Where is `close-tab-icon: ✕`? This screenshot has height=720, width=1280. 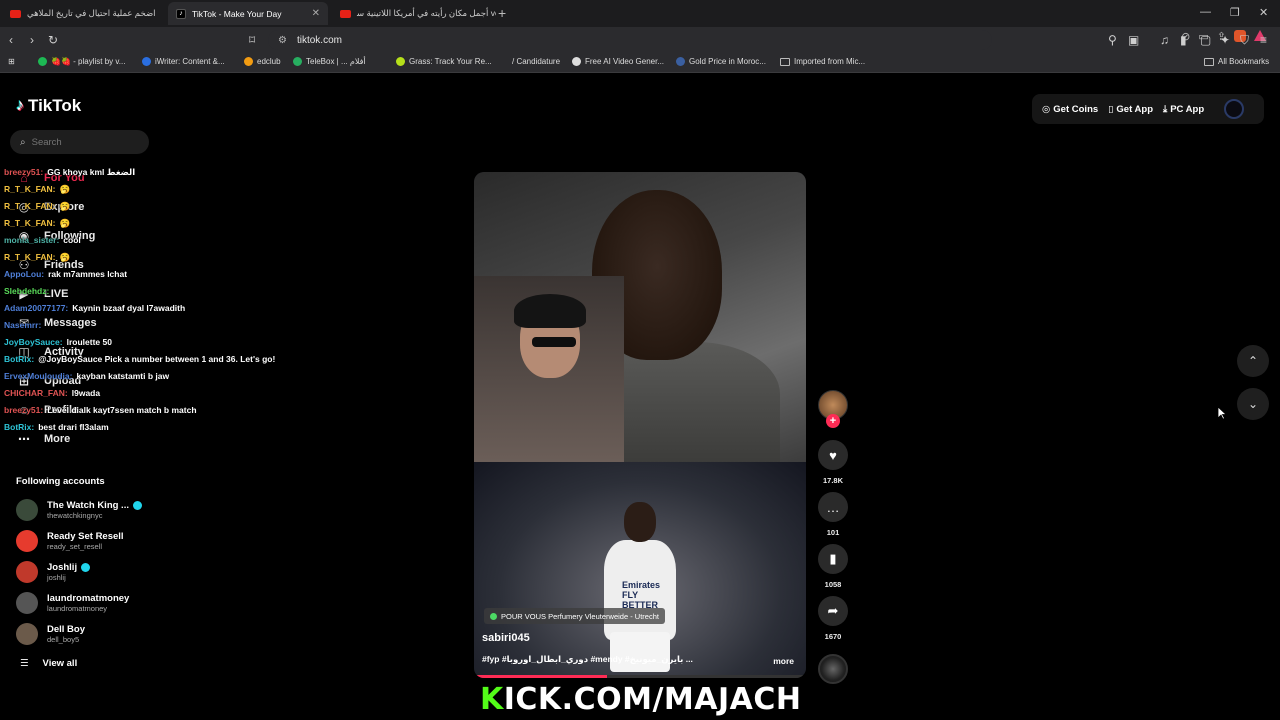 close-tab-icon: ✕ is located at coordinates (316, 13).